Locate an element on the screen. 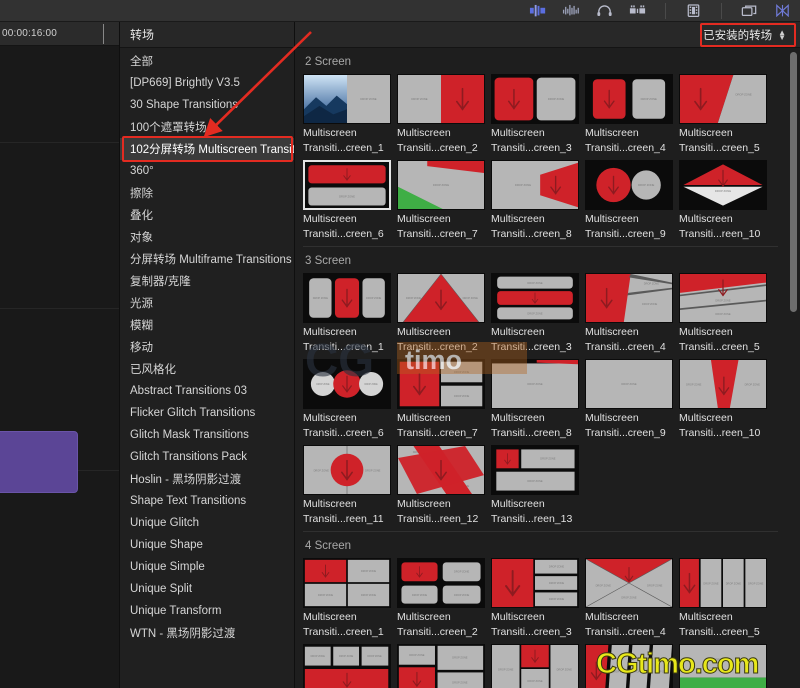 This screenshot has width=800, height=688. transition-item: DROP ZONE Multiscreen Transiti...creen_5 is located at coordinates (723, 114).